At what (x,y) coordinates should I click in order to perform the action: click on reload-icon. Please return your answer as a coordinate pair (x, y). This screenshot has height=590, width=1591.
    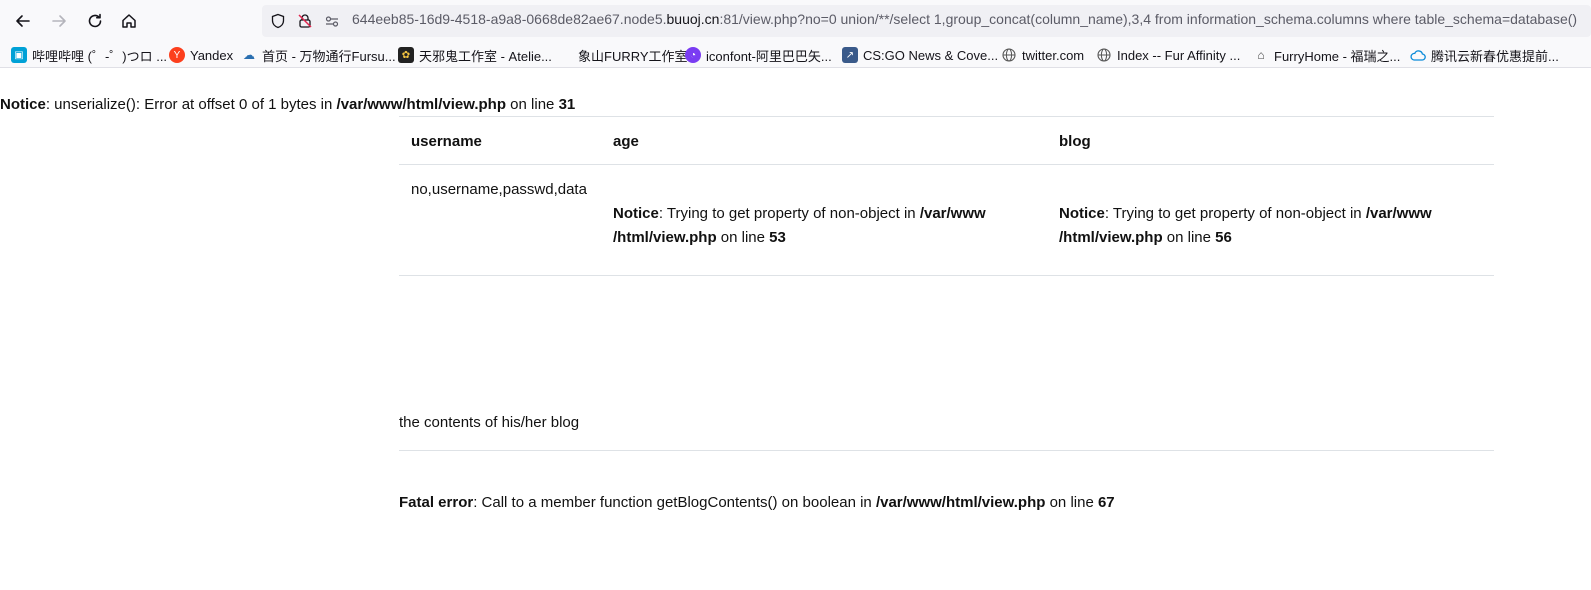
    Looking at the image, I should click on (95, 20).